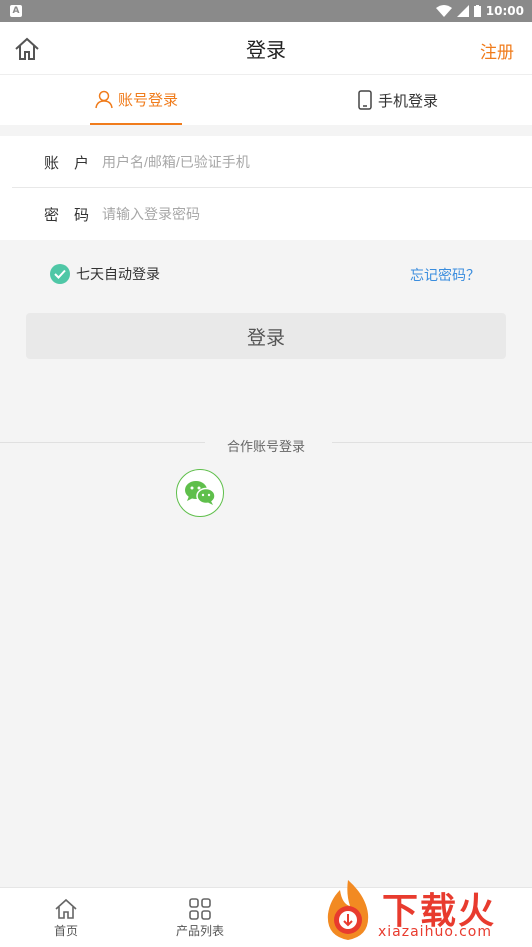 This screenshot has width=532, height=947. What do you see at coordinates (65, 931) in the screenshot?
I see `nav-home-label: 首页` at bounding box center [65, 931].